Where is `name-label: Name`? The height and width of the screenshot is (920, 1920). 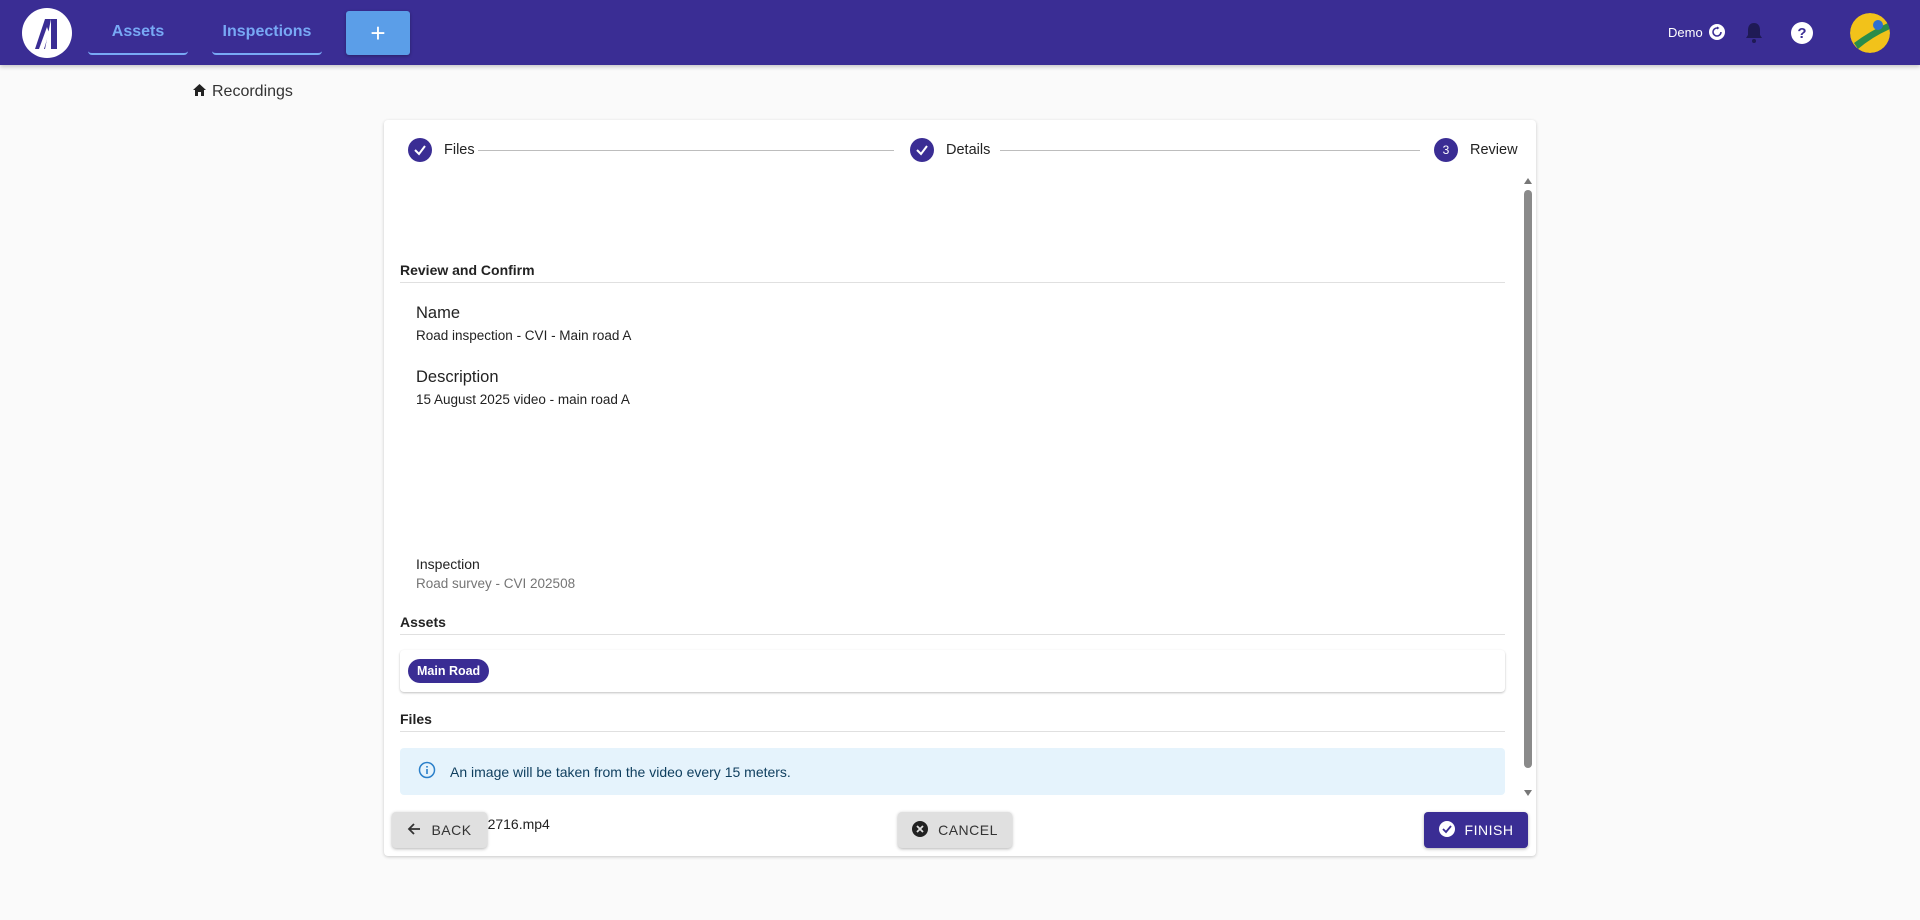
name-label: Name is located at coordinates (438, 313).